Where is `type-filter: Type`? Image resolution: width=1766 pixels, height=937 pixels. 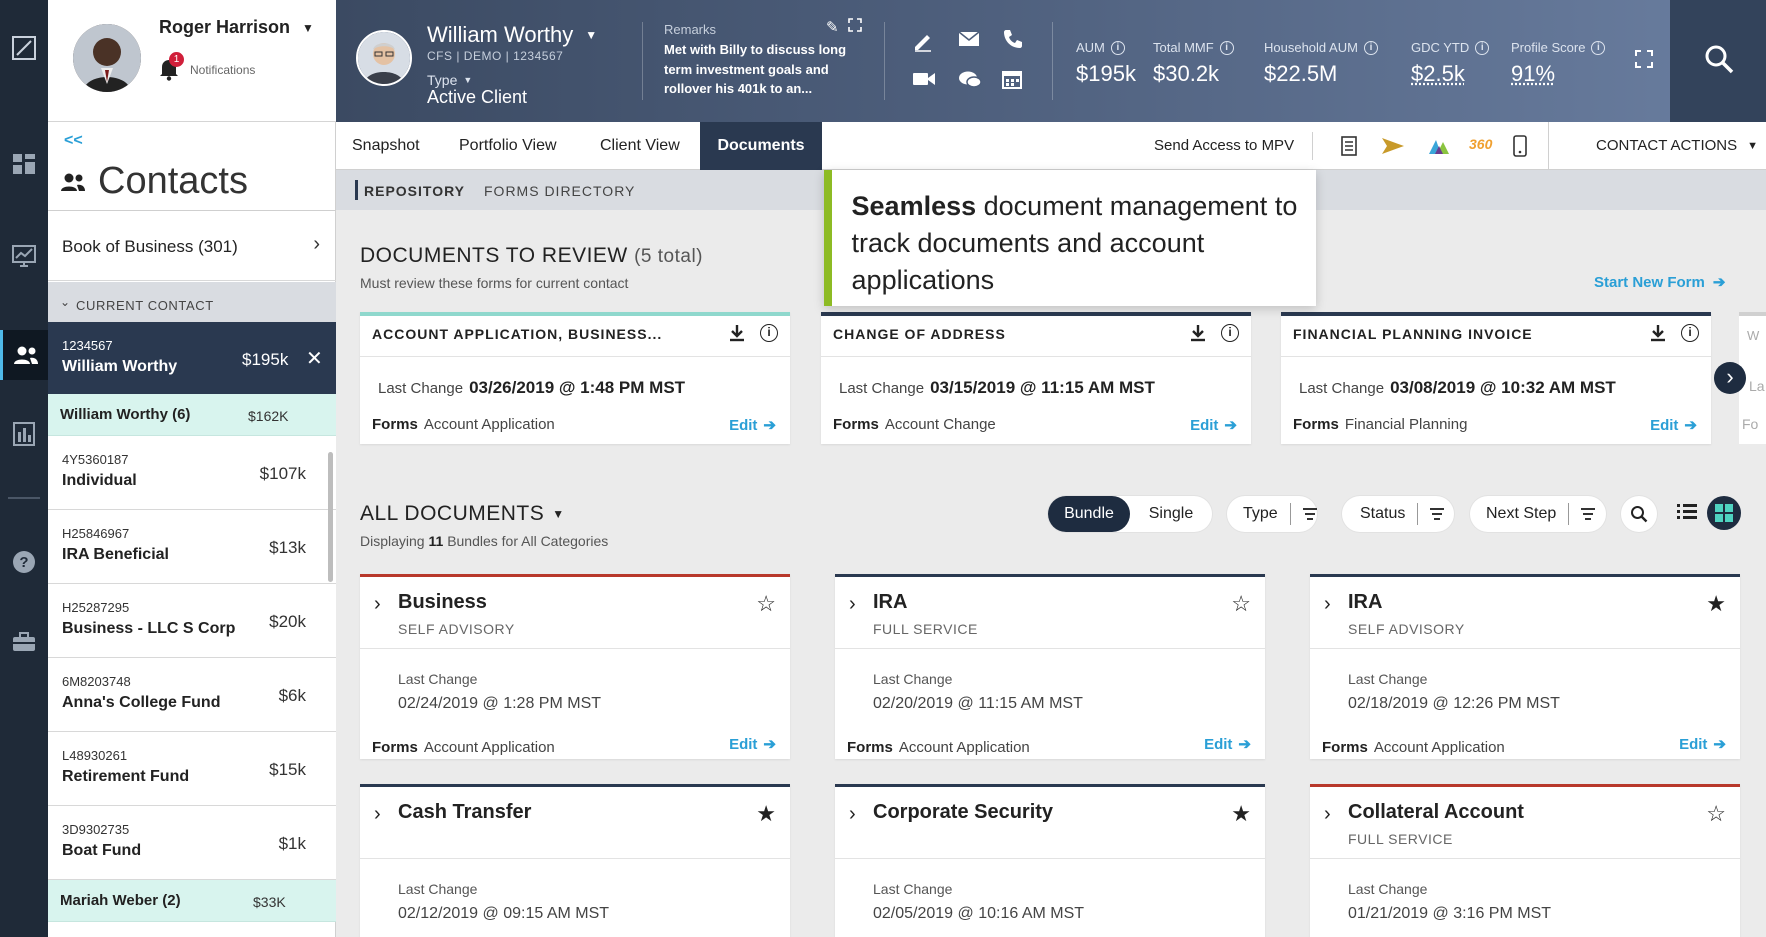 type-filter: Type is located at coordinates (1272, 514).